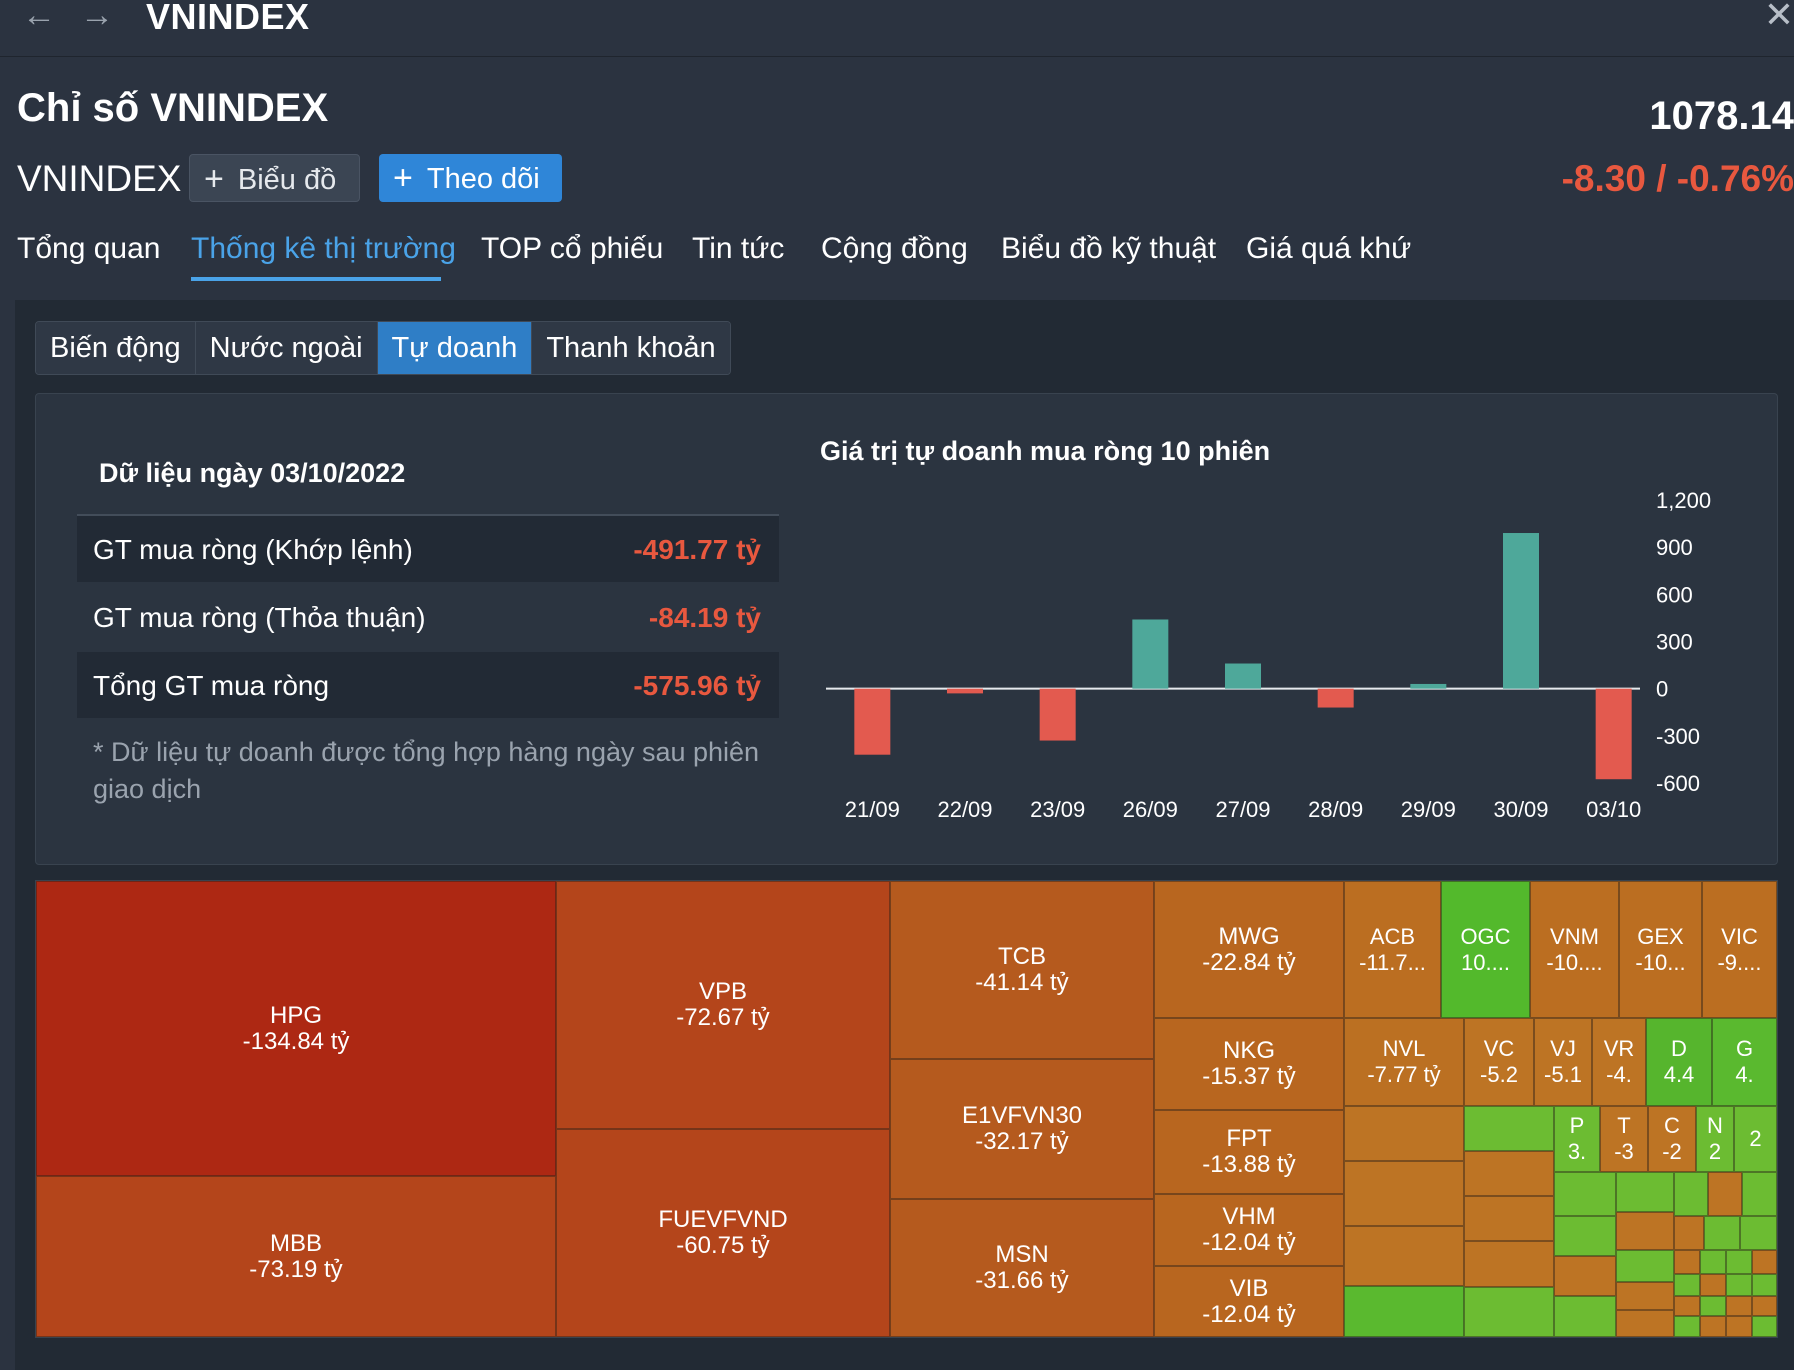 This screenshot has width=1794, height=1370. I want to click on subtab-foreign: Nước ngoài, so click(286, 348).